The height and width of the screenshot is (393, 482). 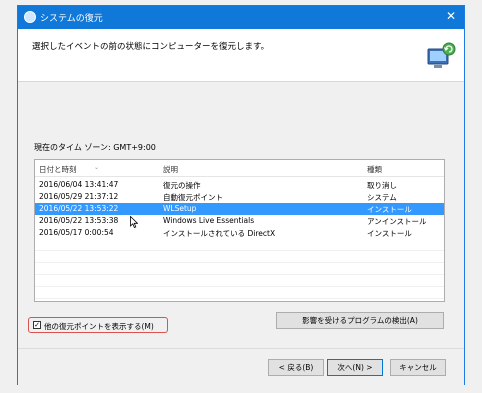 I want to click on row-description: 自動復元ポイント, so click(x=193, y=197).